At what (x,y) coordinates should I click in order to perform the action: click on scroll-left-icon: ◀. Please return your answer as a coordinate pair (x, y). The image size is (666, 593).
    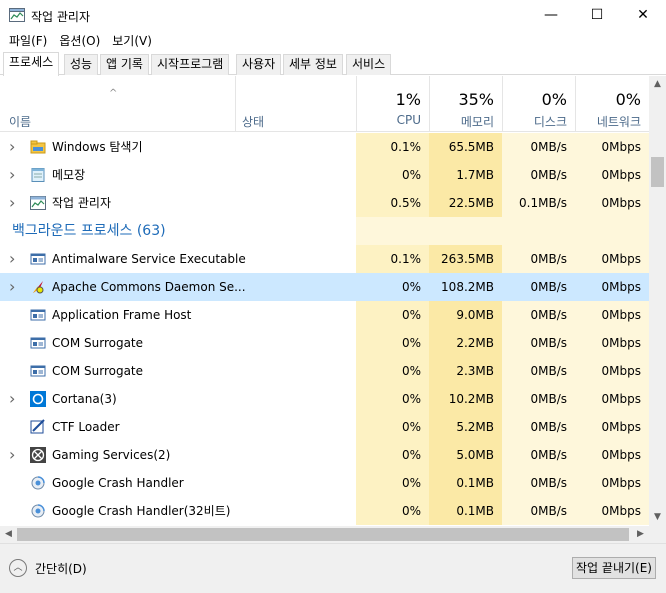
    Looking at the image, I should click on (8, 534).